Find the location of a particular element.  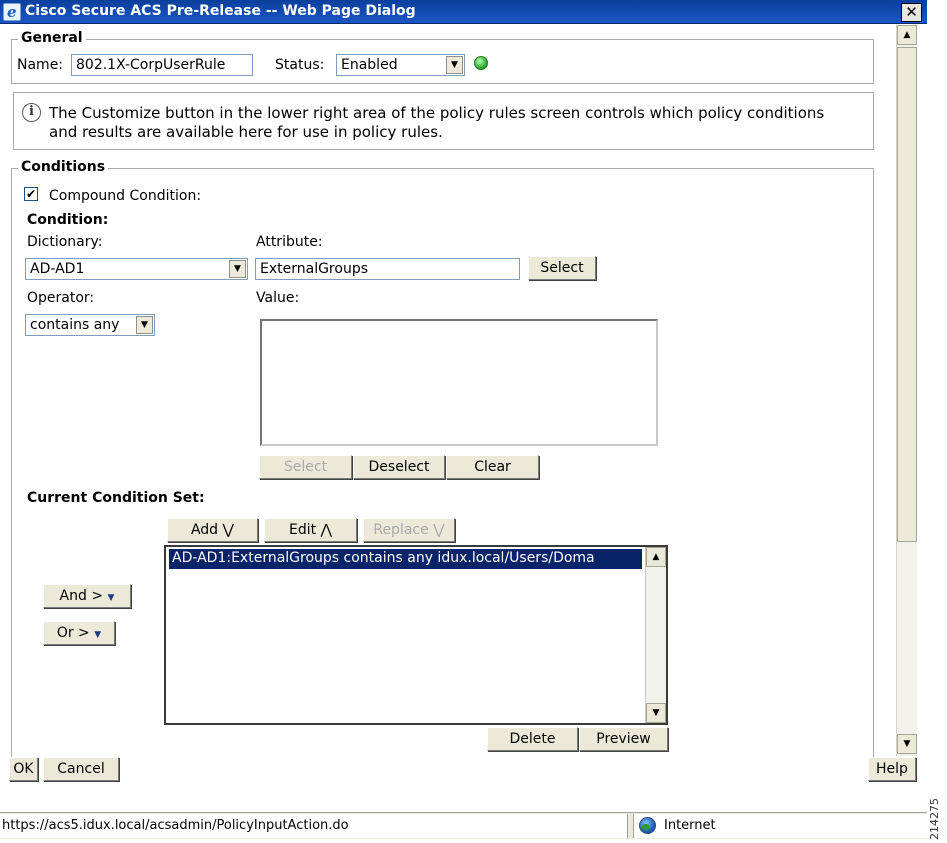

preview-button: Preview is located at coordinates (623, 739).